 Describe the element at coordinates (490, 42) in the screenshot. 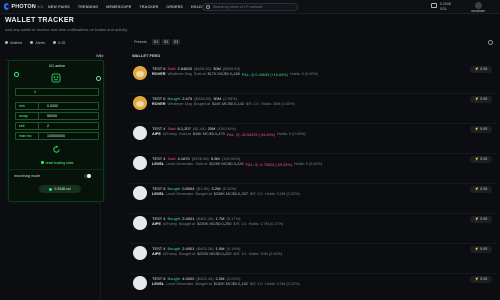

I see `settings-gear-icon` at that location.